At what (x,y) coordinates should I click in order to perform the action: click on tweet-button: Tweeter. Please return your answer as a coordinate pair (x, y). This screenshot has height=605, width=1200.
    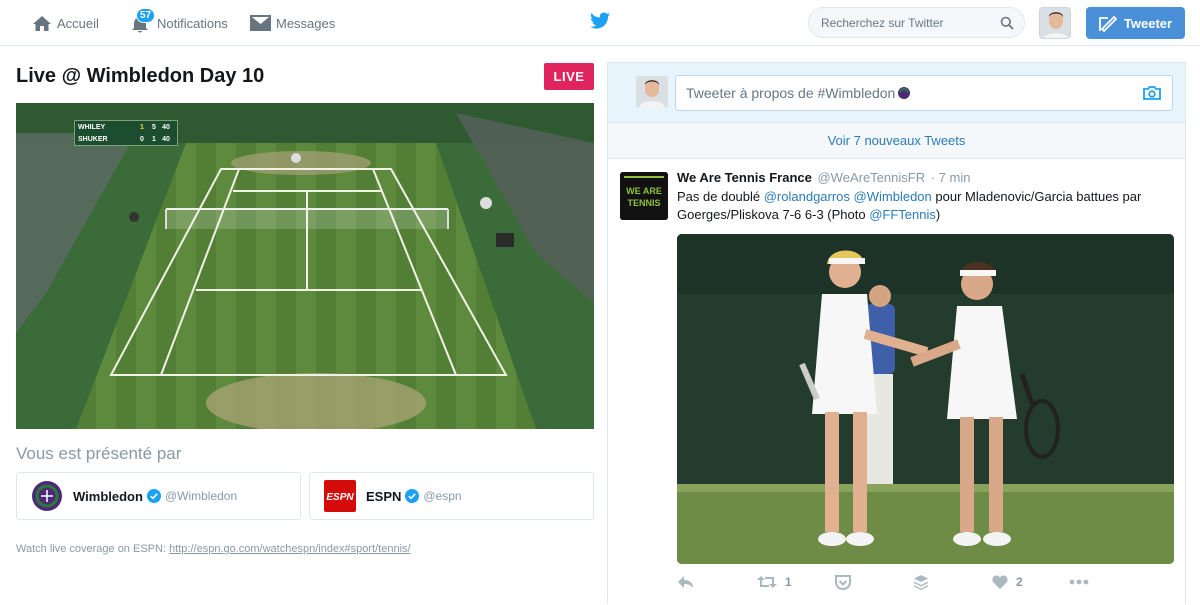
    Looking at the image, I should click on (1135, 23).